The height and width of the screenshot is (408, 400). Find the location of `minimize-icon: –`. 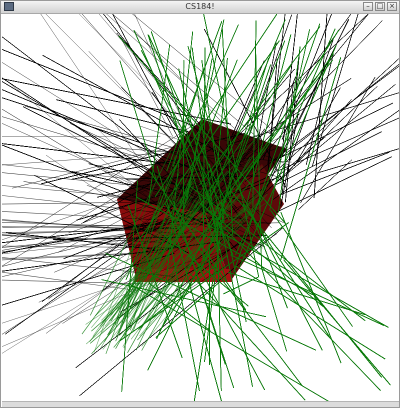

minimize-icon: – is located at coordinates (368, 6).